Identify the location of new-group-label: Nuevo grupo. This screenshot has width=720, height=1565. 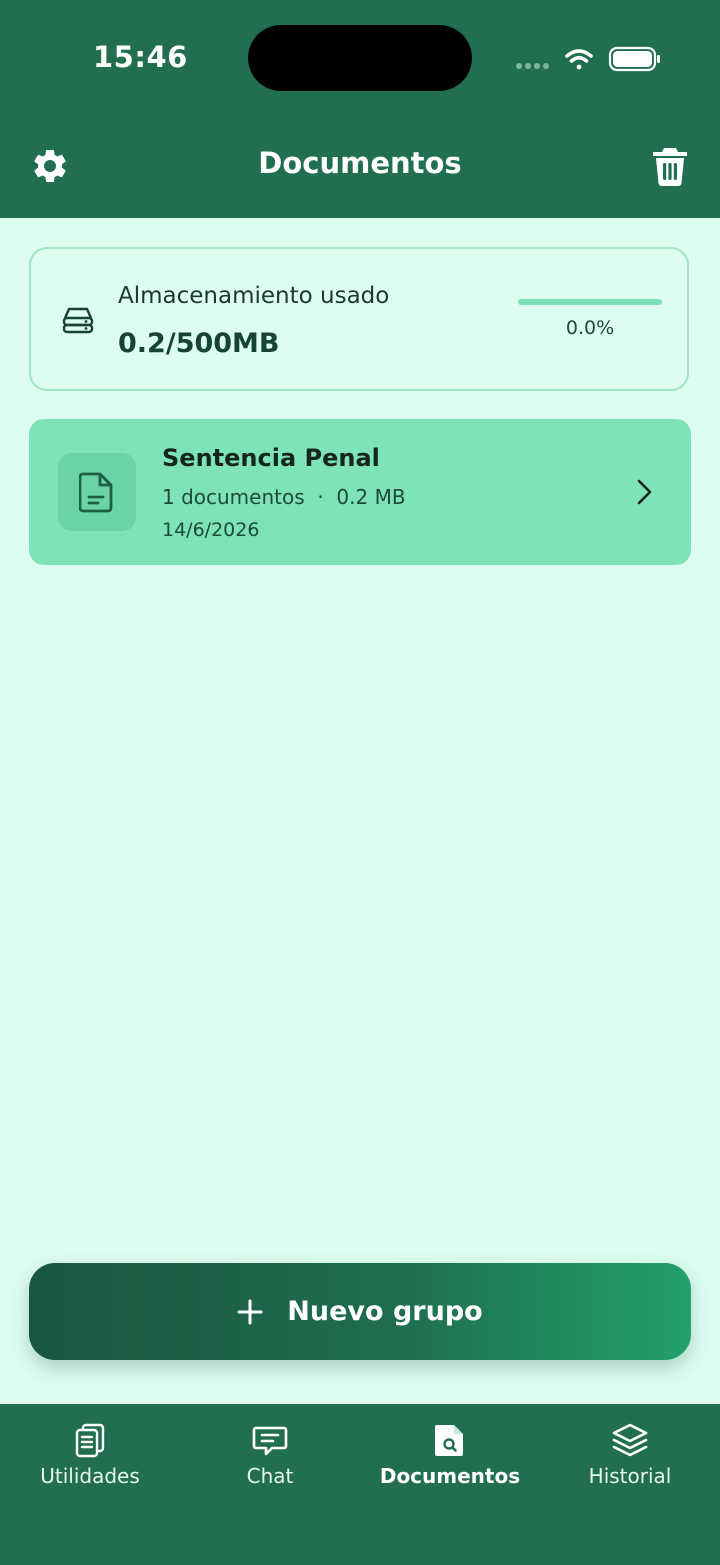
(385, 1311).